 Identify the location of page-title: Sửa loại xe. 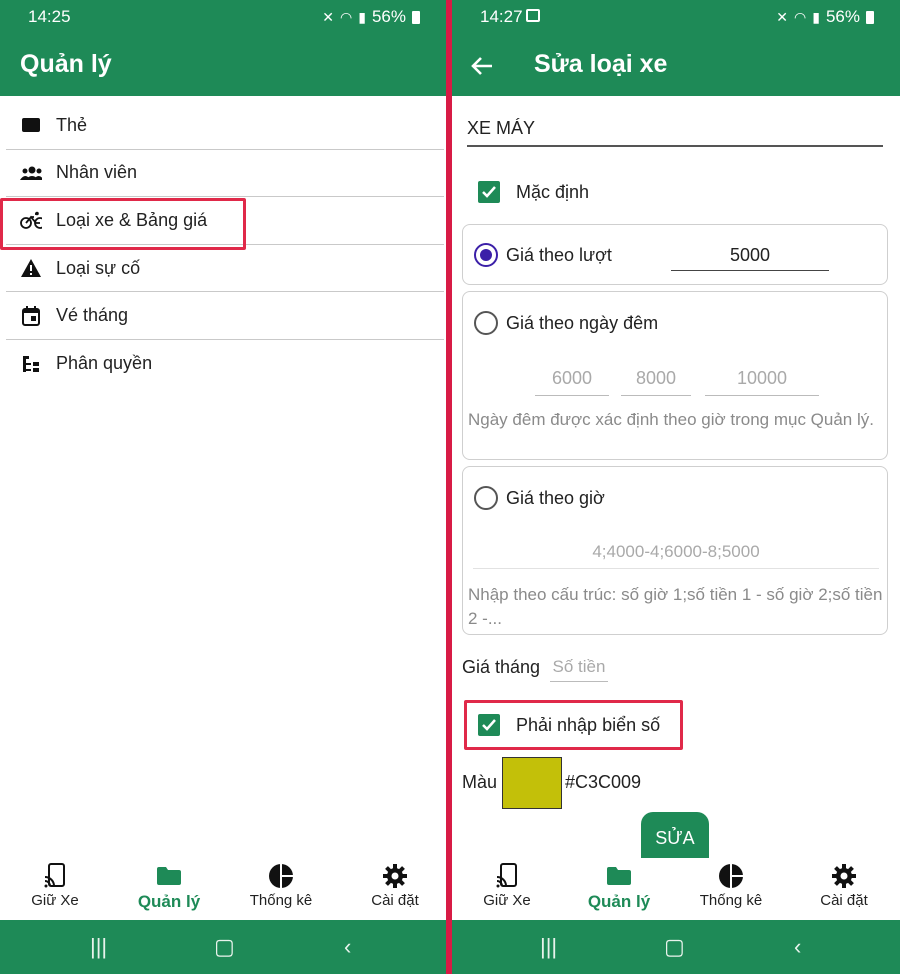
(601, 64).